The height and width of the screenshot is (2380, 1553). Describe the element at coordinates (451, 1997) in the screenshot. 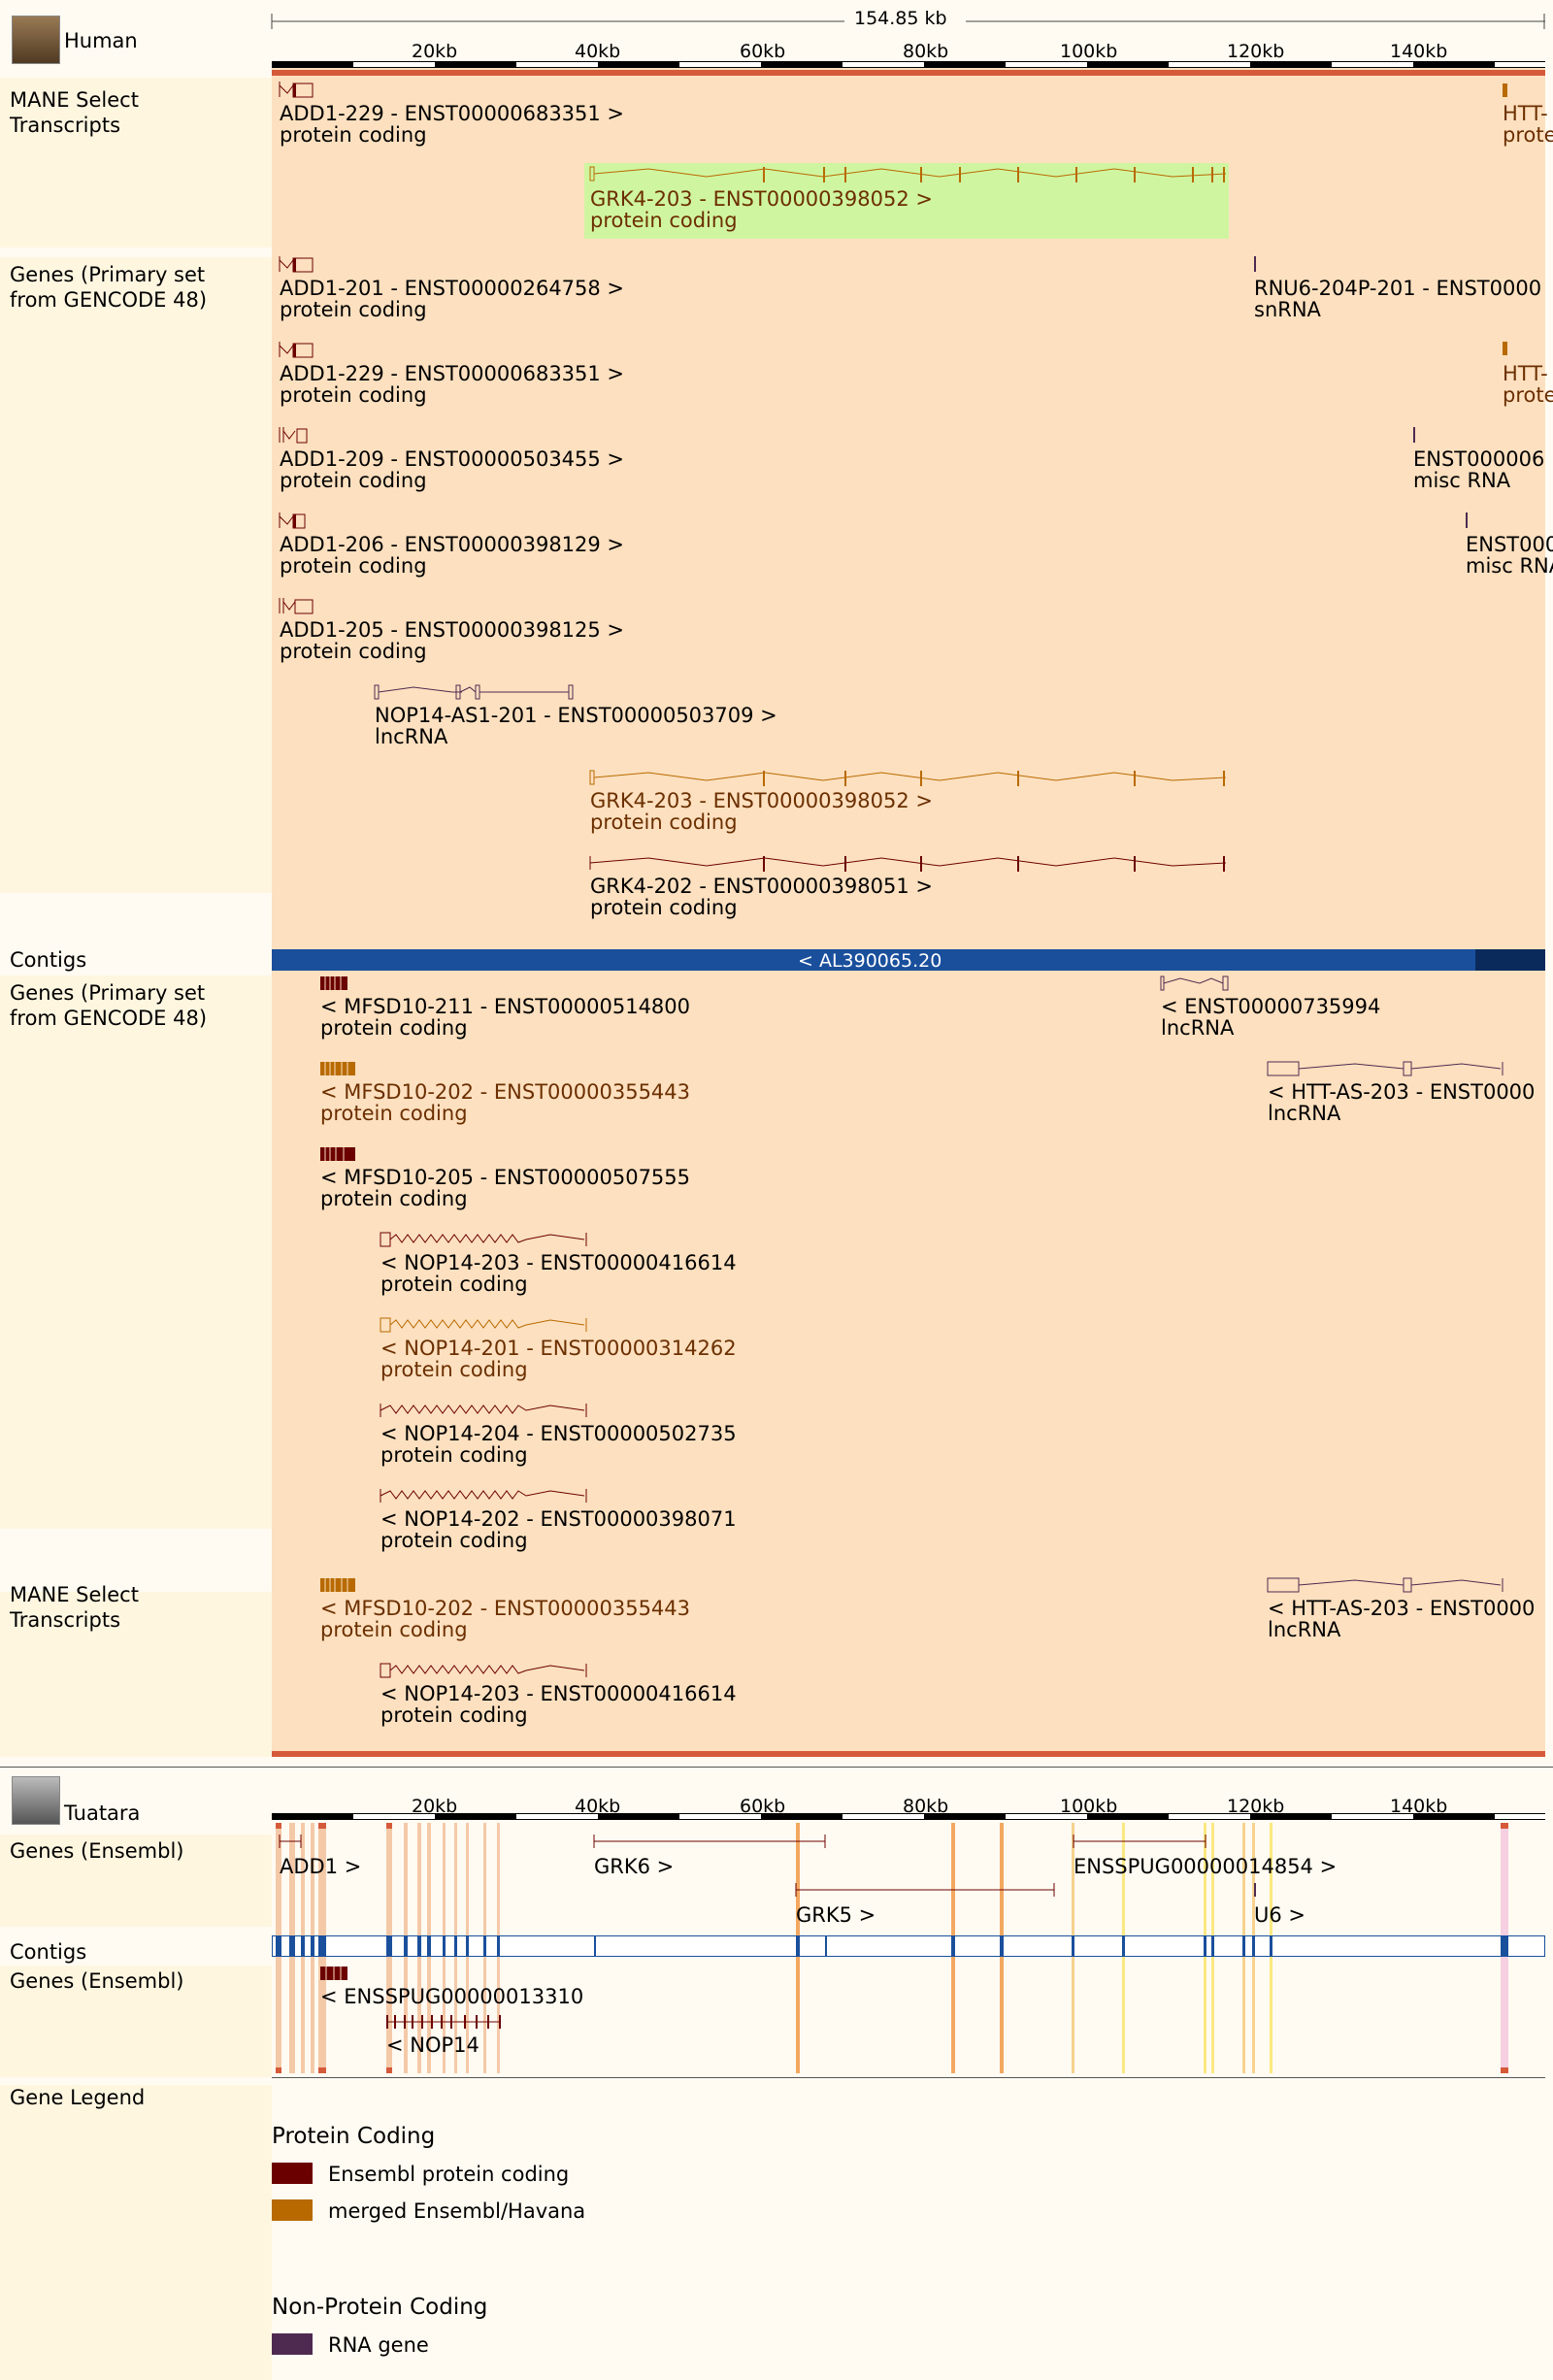

I see `feature-label: < ENSSPUG00000013310` at that location.